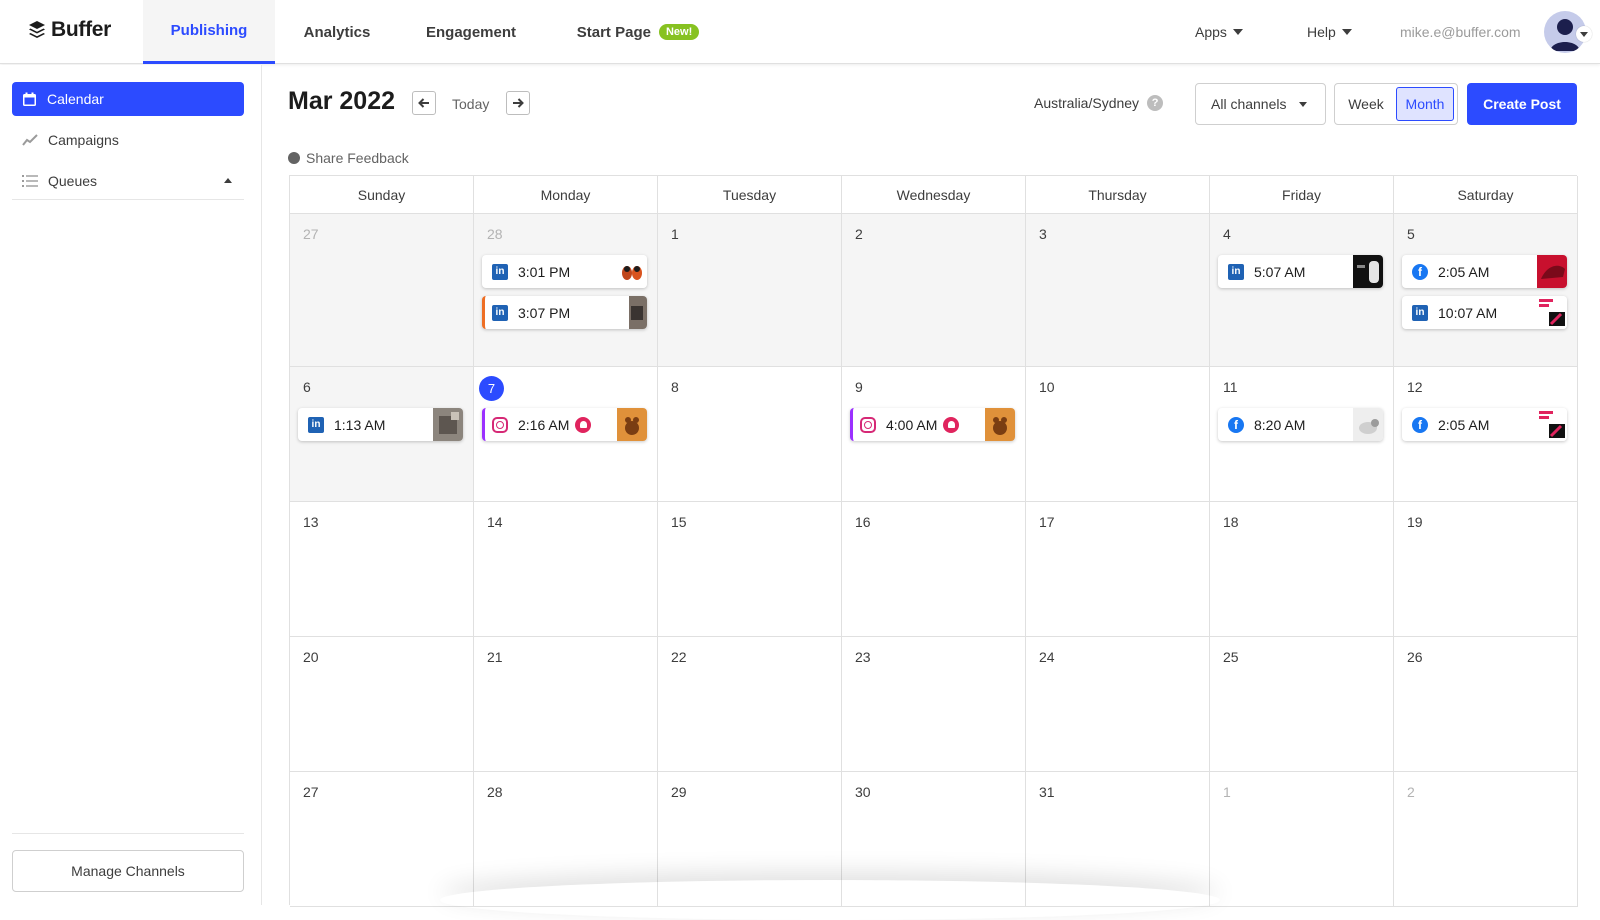 The height and width of the screenshot is (920, 1600). What do you see at coordinates (1415, 657) in the screenshot?
I see `day-number: 26` at bounding box center [1415, 657].